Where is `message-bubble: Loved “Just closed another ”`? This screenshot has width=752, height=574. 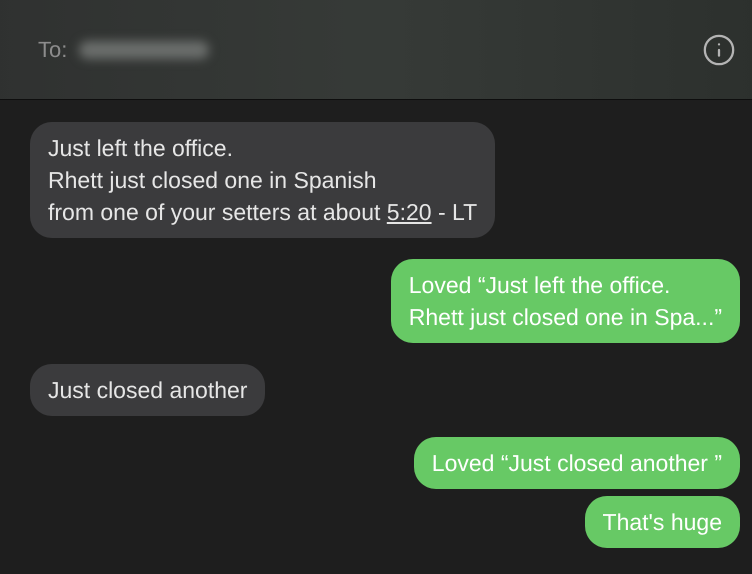 message-bubble: Loved “Just closed another ” is located at coordinates (577, 463).